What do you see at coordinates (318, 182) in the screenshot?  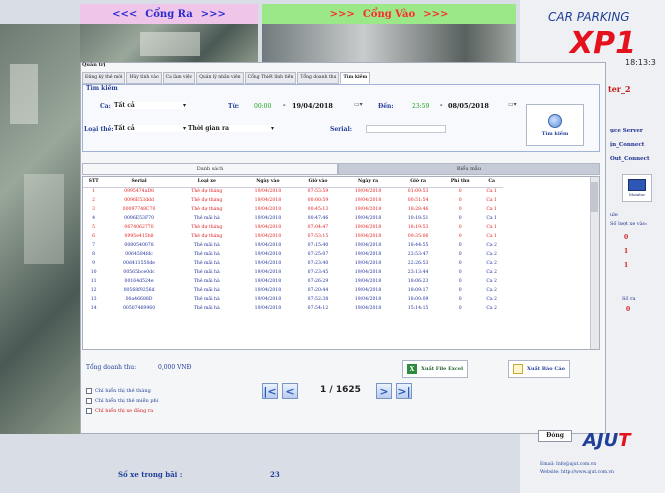 I see `column-header: Giờ vào` at bounding box center [318, 182].